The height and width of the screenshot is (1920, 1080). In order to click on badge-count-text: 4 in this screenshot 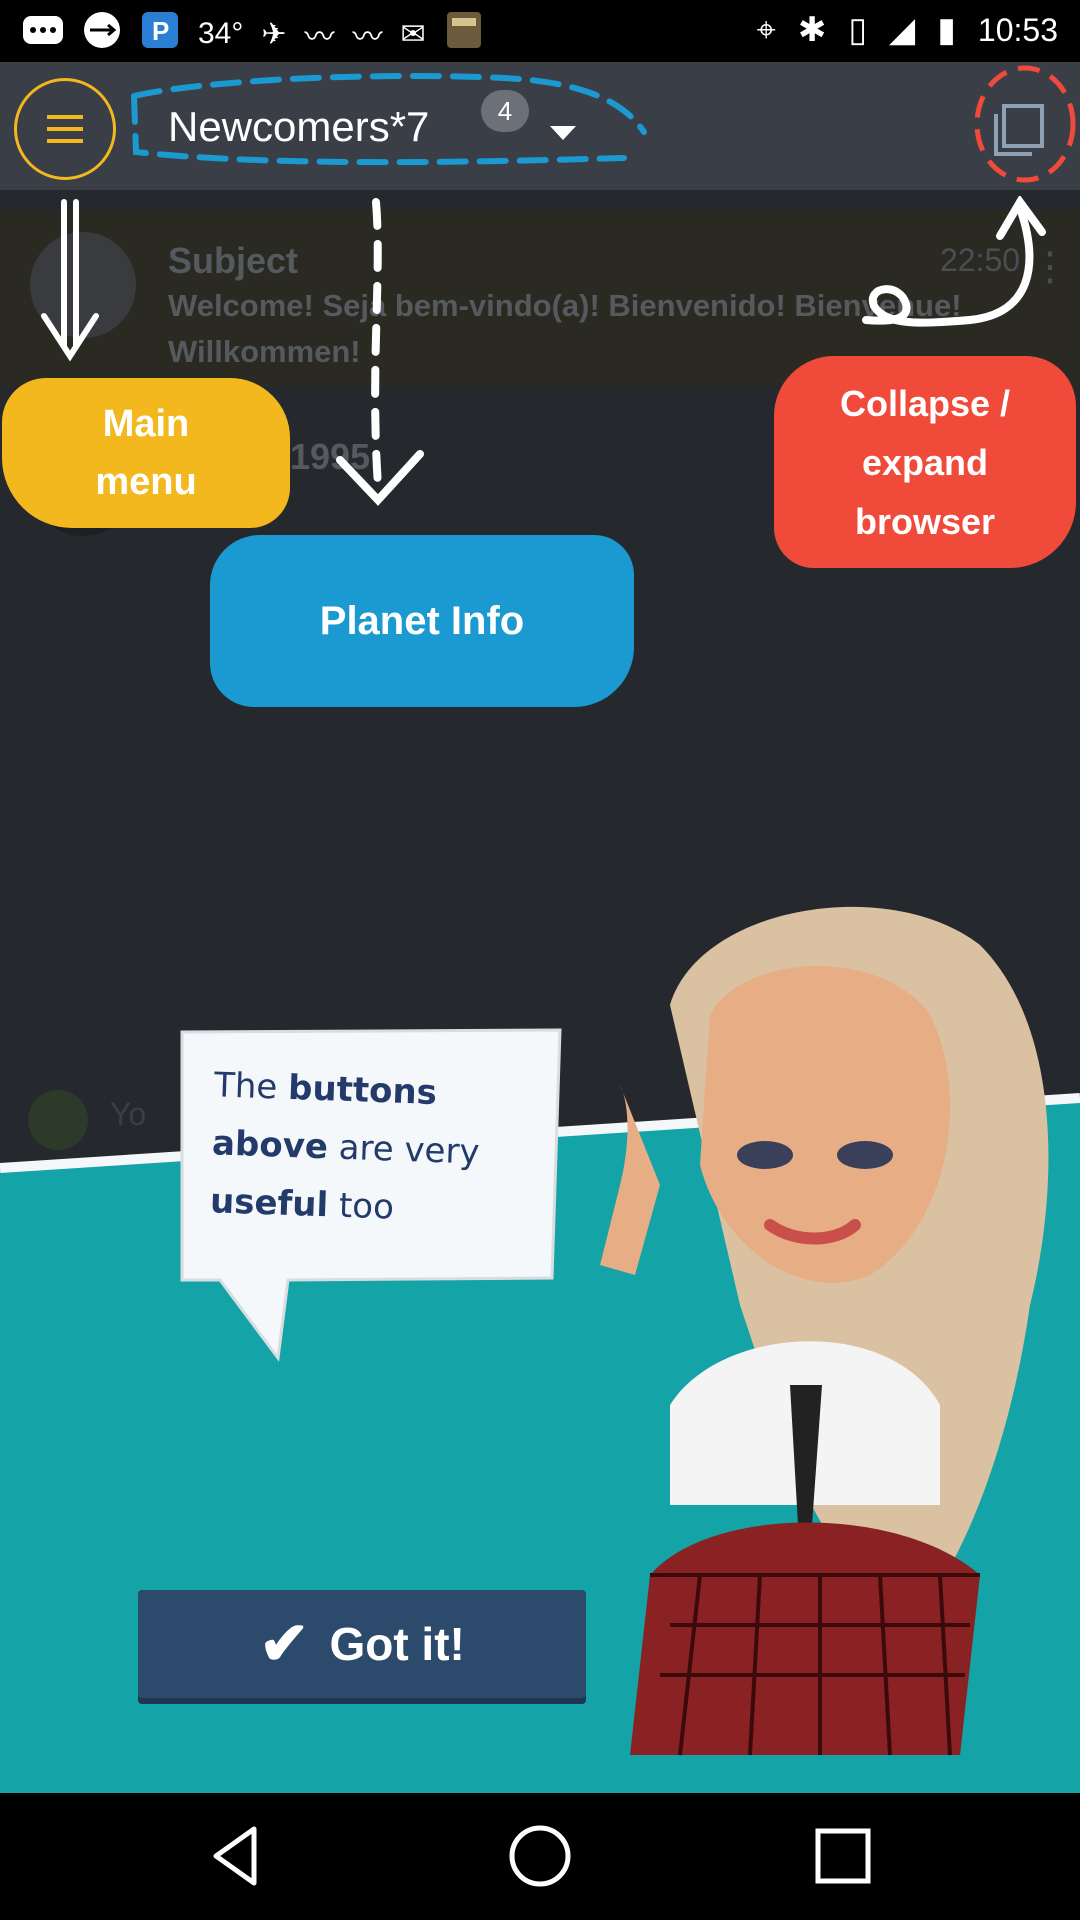, I will do `click(505, 110)`.